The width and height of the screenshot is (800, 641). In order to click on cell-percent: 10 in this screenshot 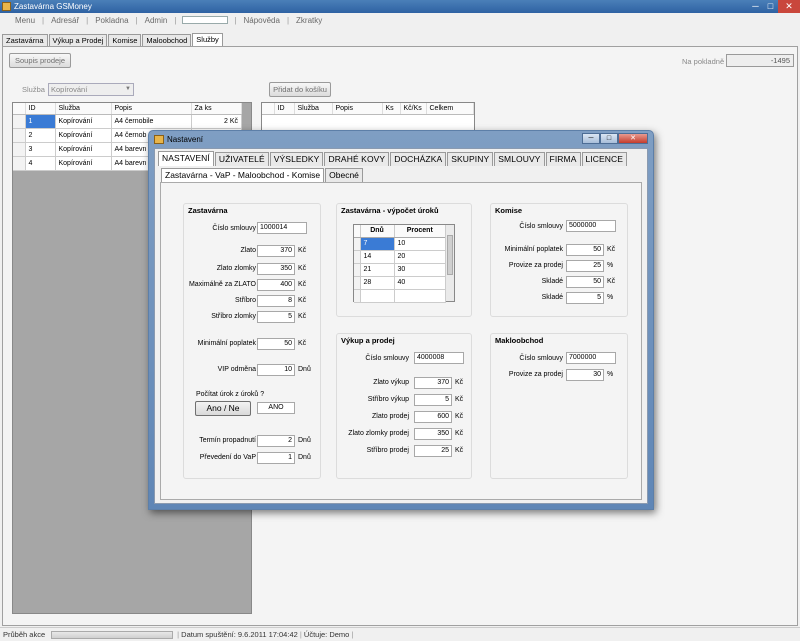, I will do `click(420, 244)`.